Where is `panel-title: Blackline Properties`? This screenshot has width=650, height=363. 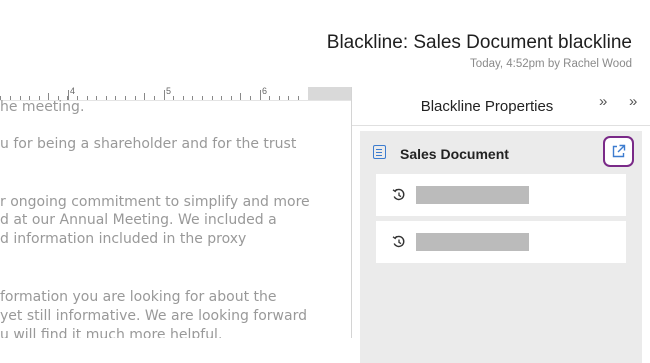
panel-title: Blackline Properties is located at coordinates (487, 106).